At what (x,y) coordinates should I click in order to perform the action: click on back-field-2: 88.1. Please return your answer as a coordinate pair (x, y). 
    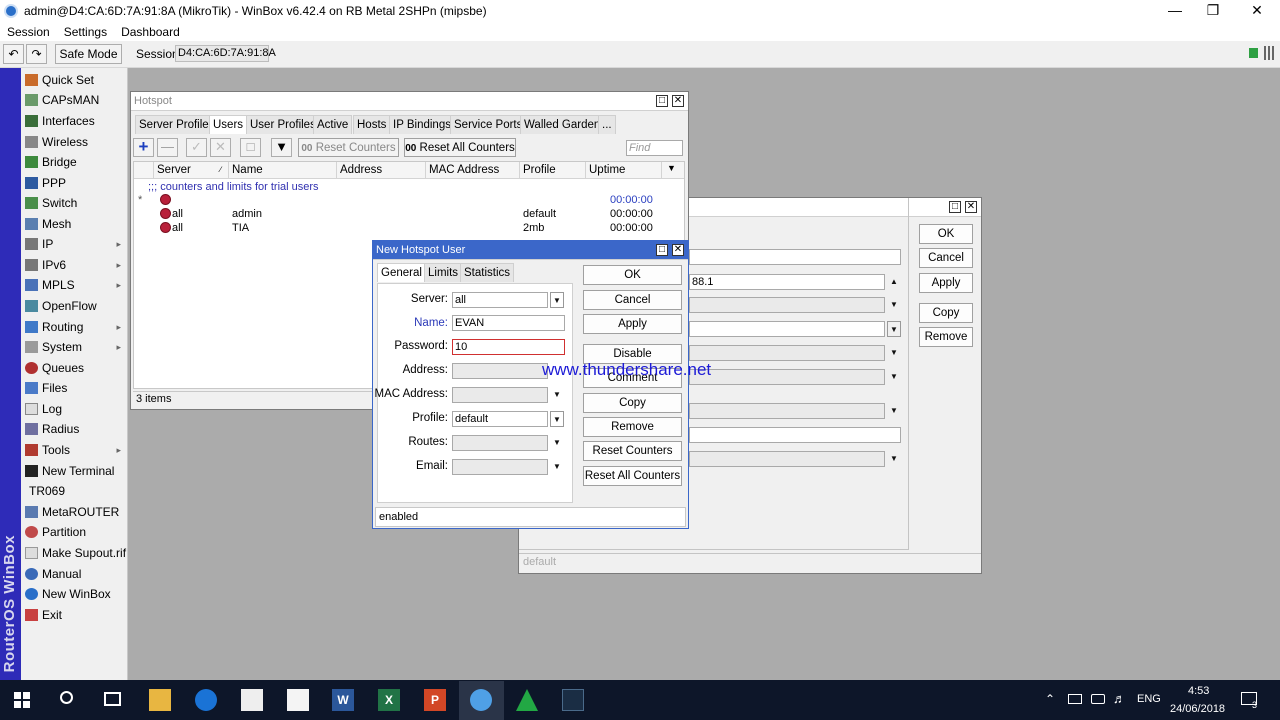
    Looking at the image, I should click on (787, 282).